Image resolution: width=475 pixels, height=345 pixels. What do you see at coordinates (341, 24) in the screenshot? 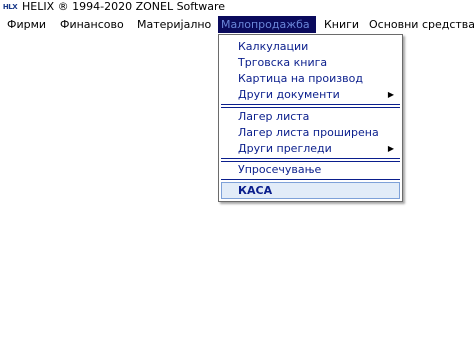
I see `menu-knigi: Книги` at bounding box center [341, 24].